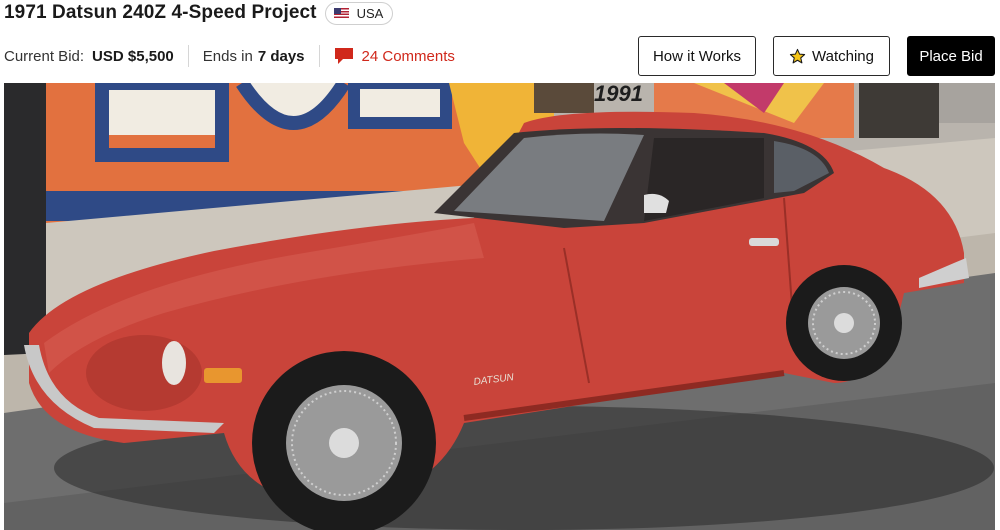  Describe the element at coordinates (160, 12) in the screenshot. I see `listing-title: 1971 Datsun 240Z 4-Speed Project` at that location.